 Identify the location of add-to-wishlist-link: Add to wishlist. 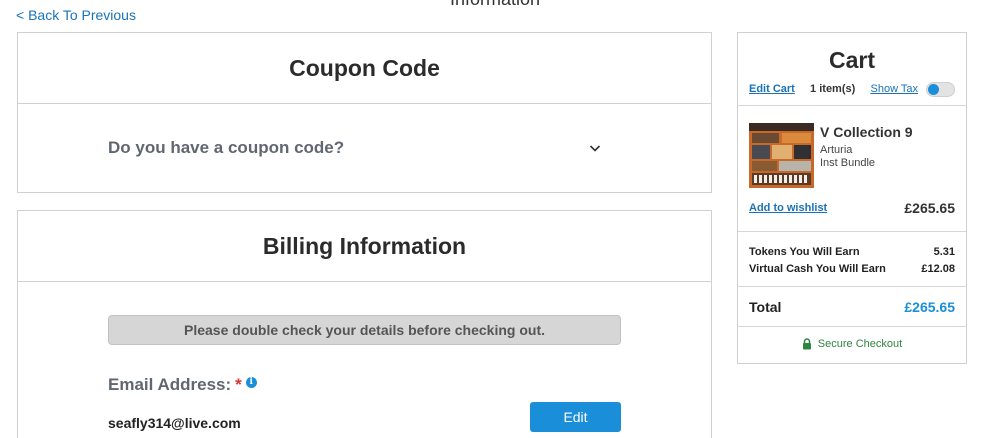
(788, 208).